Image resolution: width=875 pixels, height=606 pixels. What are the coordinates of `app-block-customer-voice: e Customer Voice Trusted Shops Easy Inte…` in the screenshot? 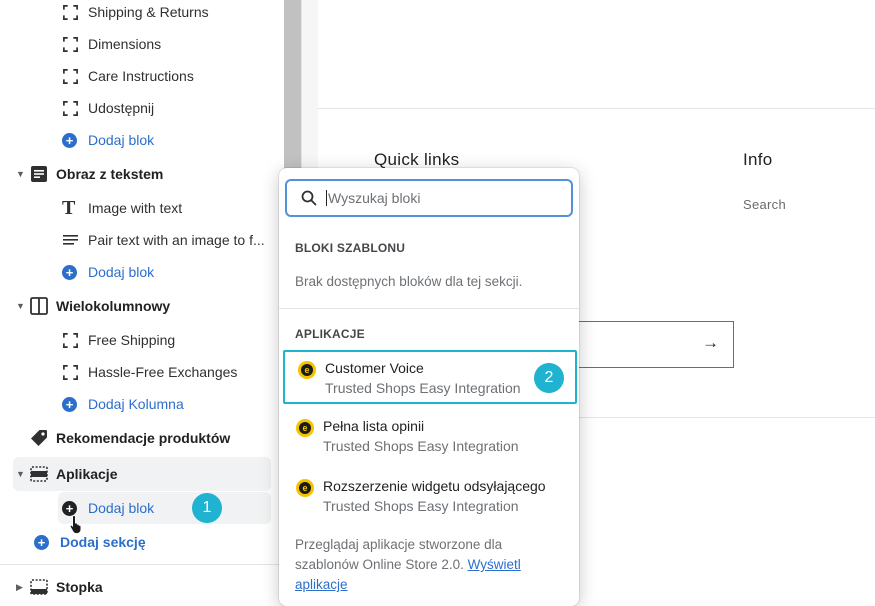 It's located at (430, 377).